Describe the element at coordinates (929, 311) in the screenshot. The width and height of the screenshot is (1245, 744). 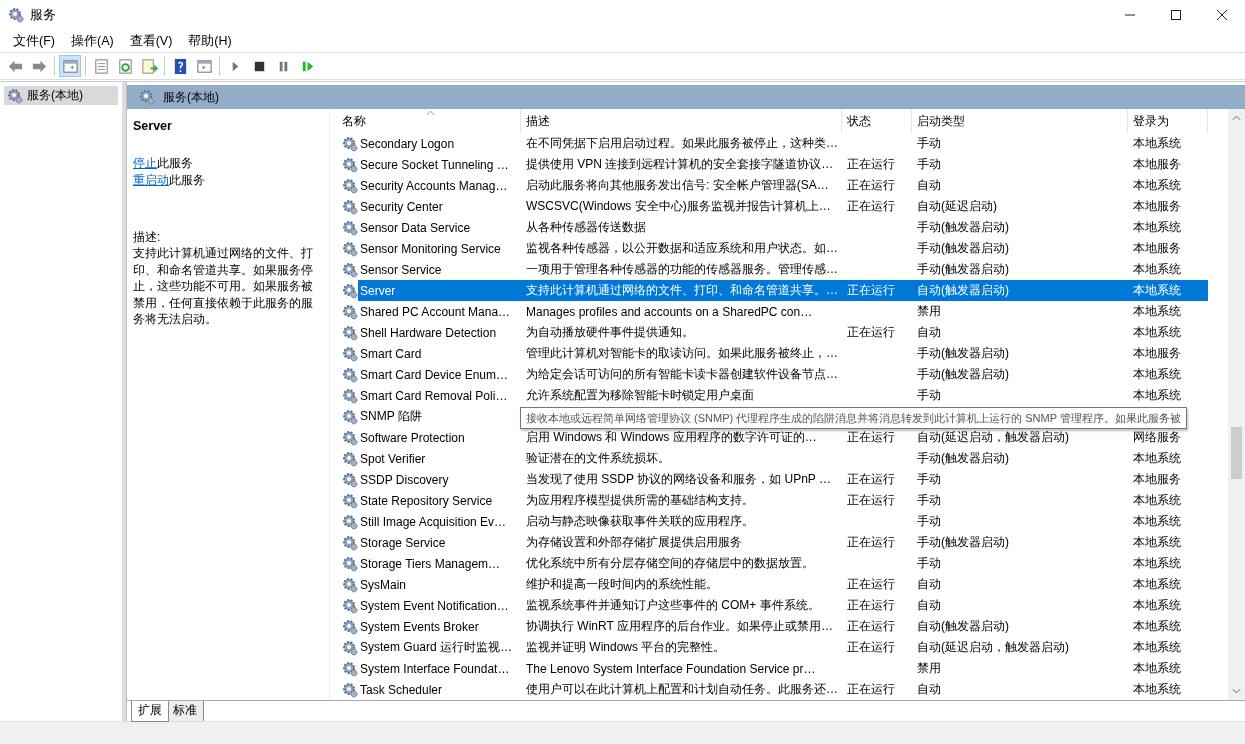
I see `startup-type: 禁用` at that location.